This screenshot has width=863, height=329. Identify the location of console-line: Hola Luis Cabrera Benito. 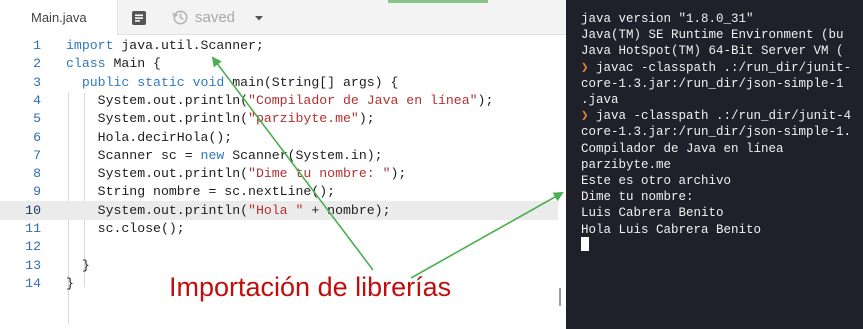
(671, 230).